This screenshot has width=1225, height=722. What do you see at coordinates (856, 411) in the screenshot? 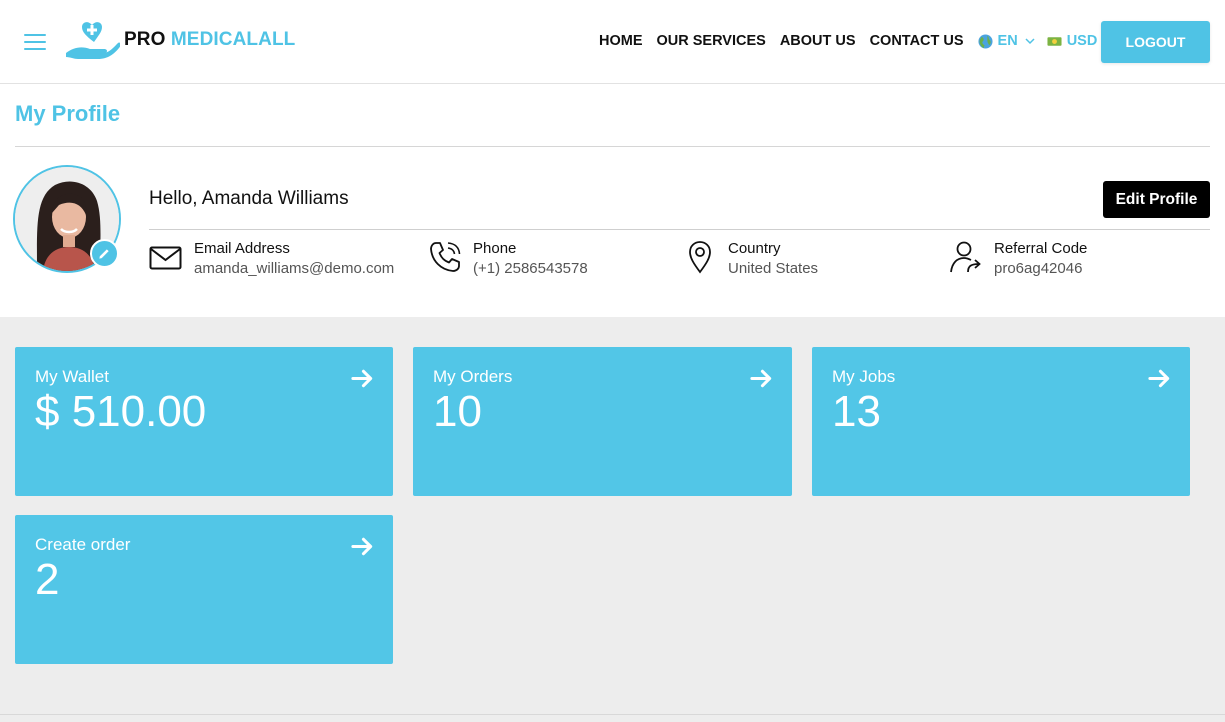
I see `card-value: 13` at bounding box center [856, 411].